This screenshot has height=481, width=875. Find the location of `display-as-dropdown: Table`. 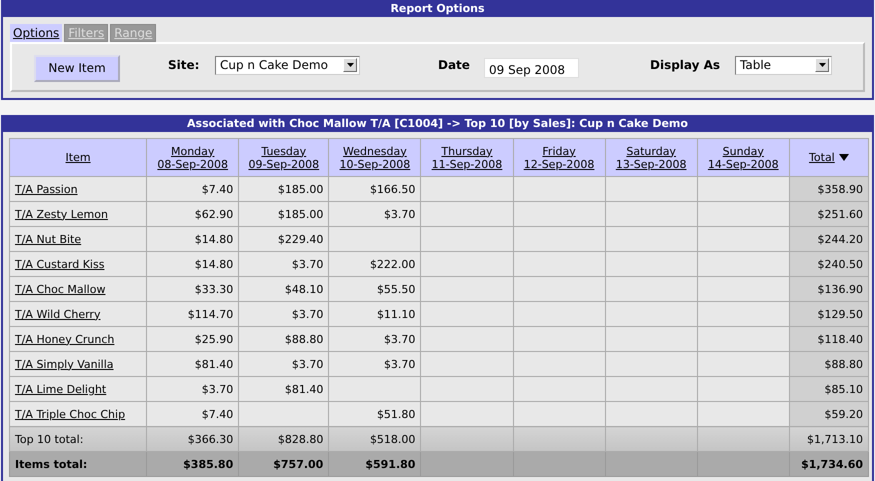

display-as-dropdown: Table is located at coordinates (783, 65).